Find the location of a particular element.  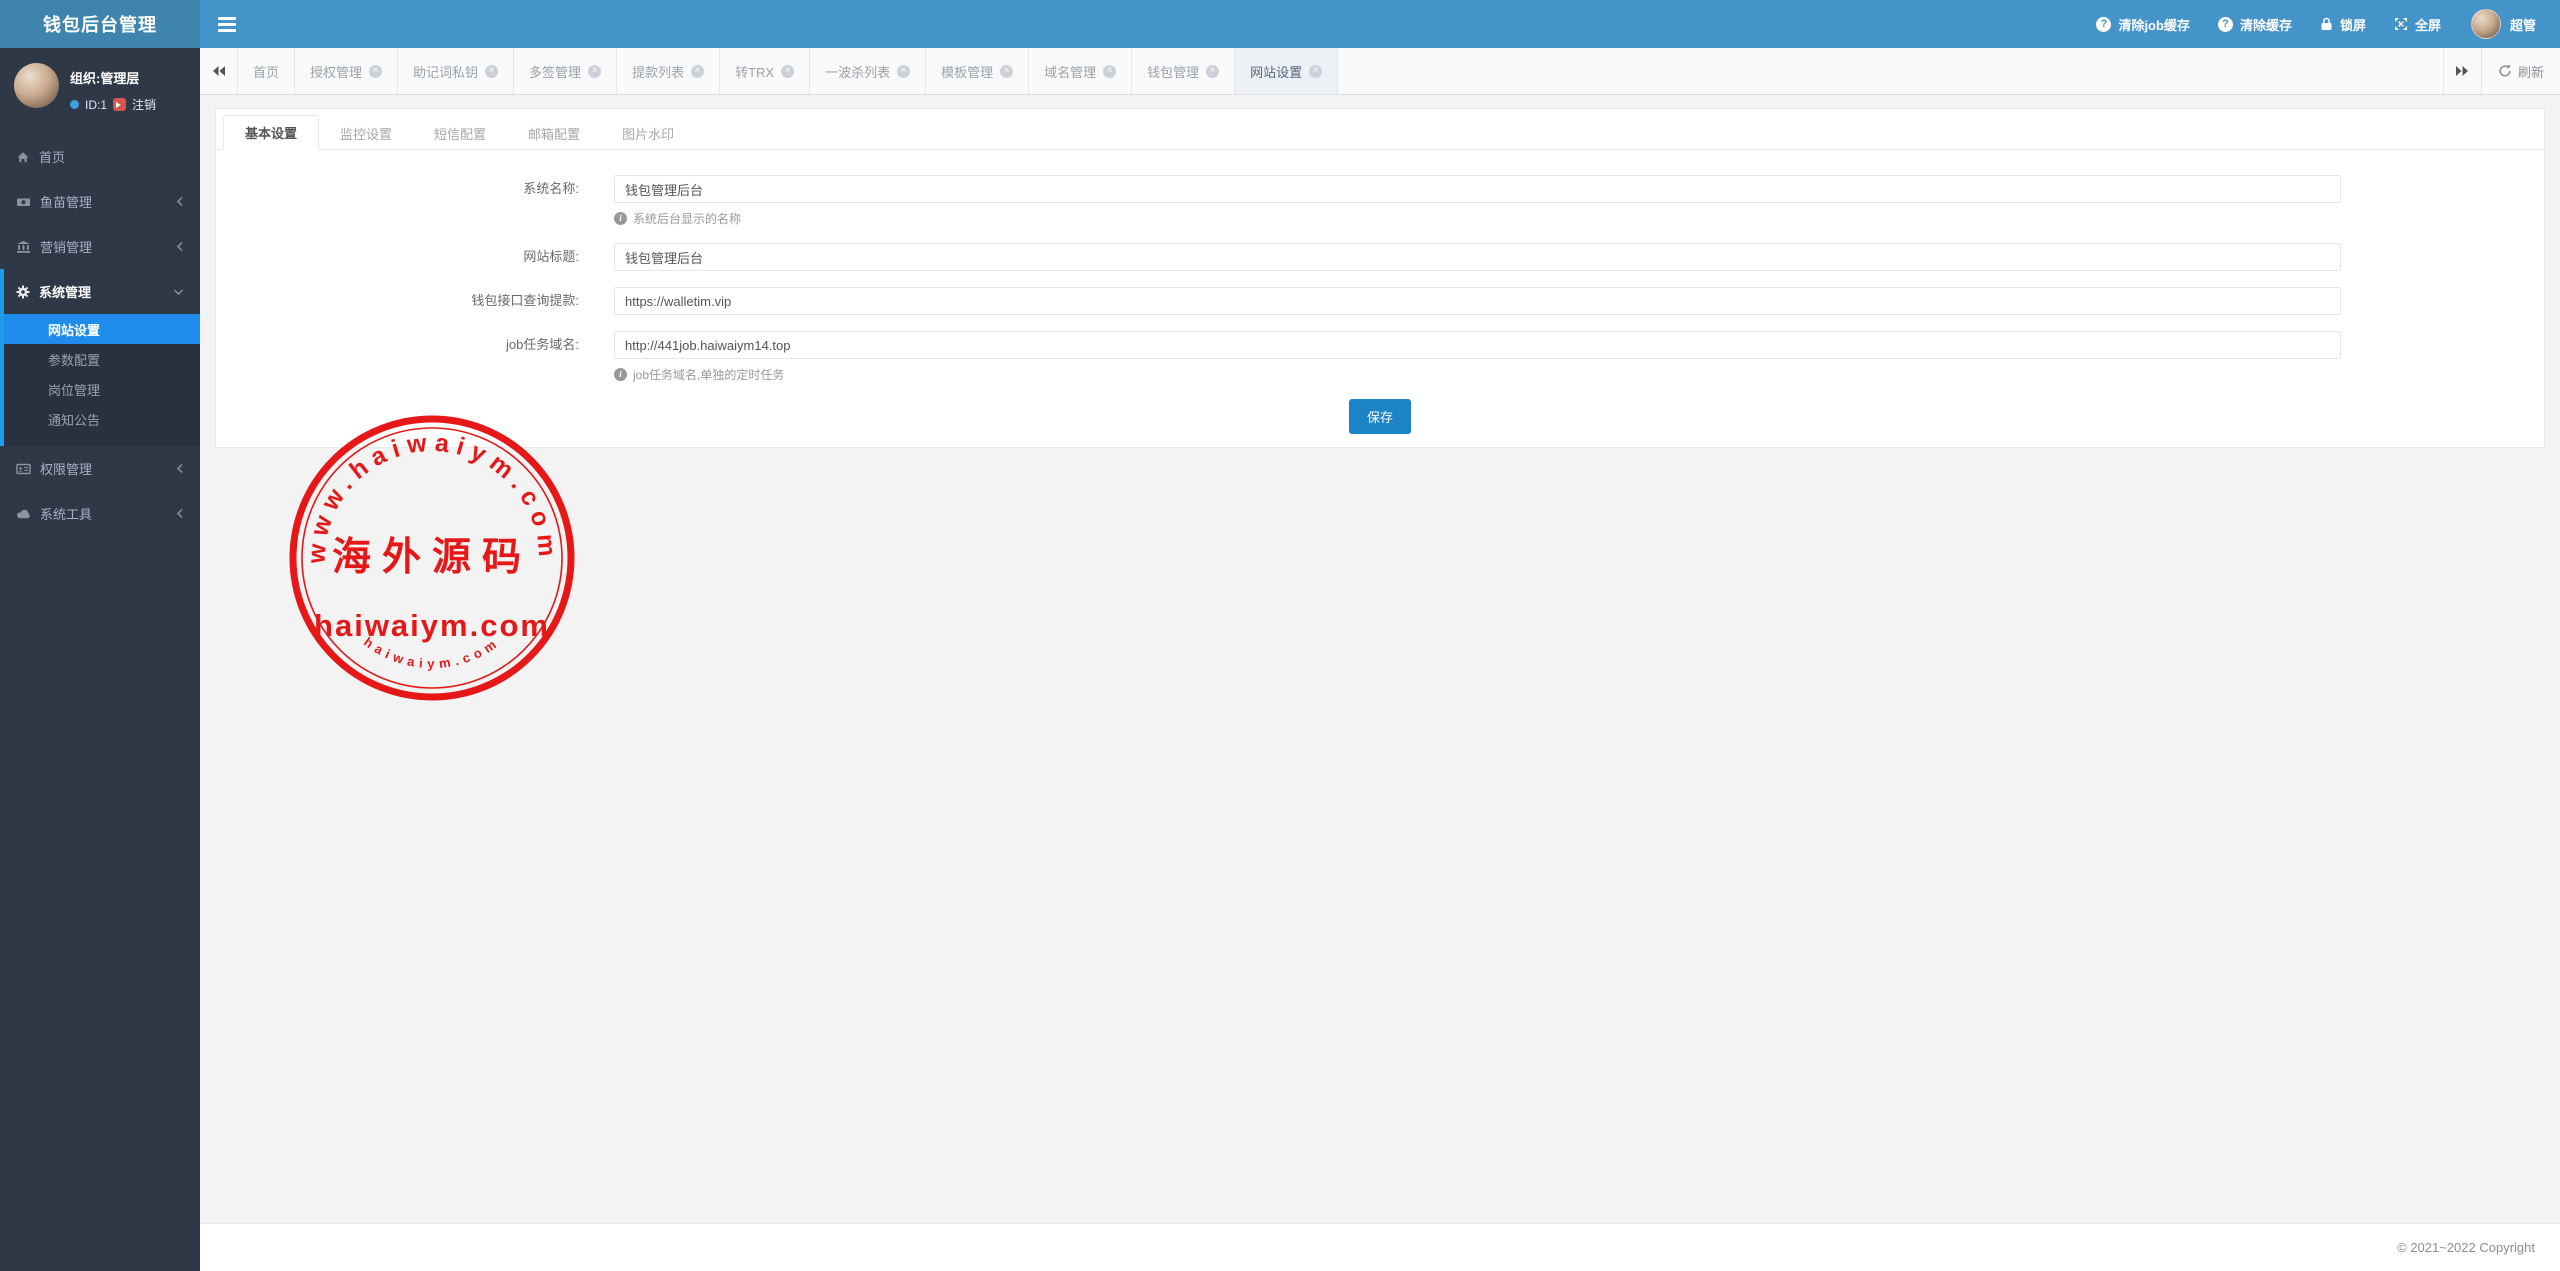

tab-domain-mgmt: 域名管理 × is located at coordinates (1081, 71).